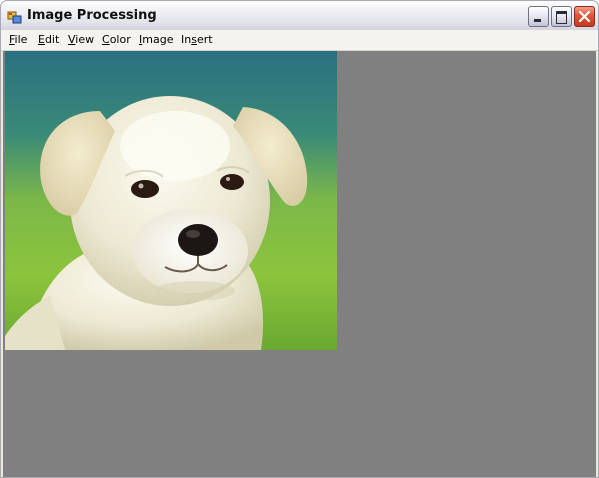  I want to click on maximize-button, so click(561, 16).